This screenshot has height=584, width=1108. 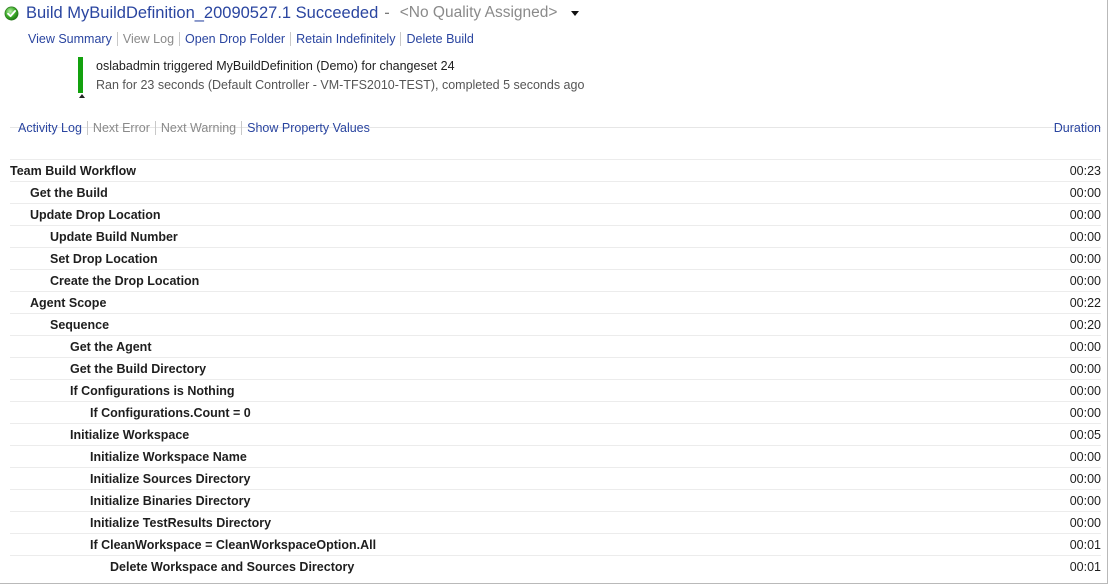 What do you see at coordinates (308, 128) in the screenshot?
I see `show-property-values-link: Show Property Values` at bounding box center [308, 128].